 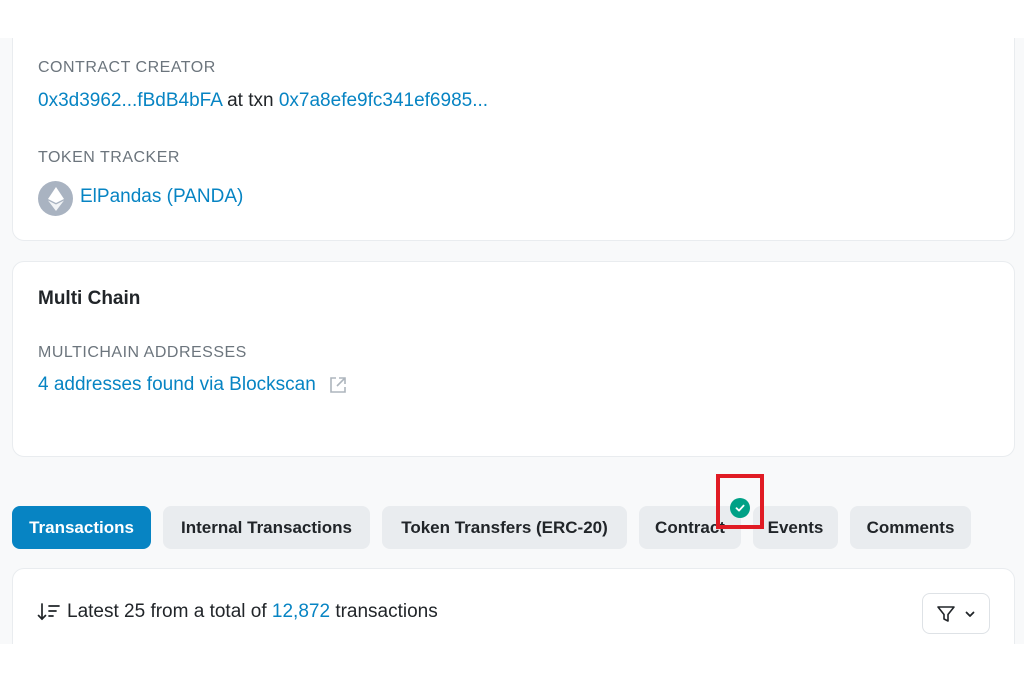 I want to click on multichain-row: 4 addresses found via Blockscan, so click(x=193, y=385).